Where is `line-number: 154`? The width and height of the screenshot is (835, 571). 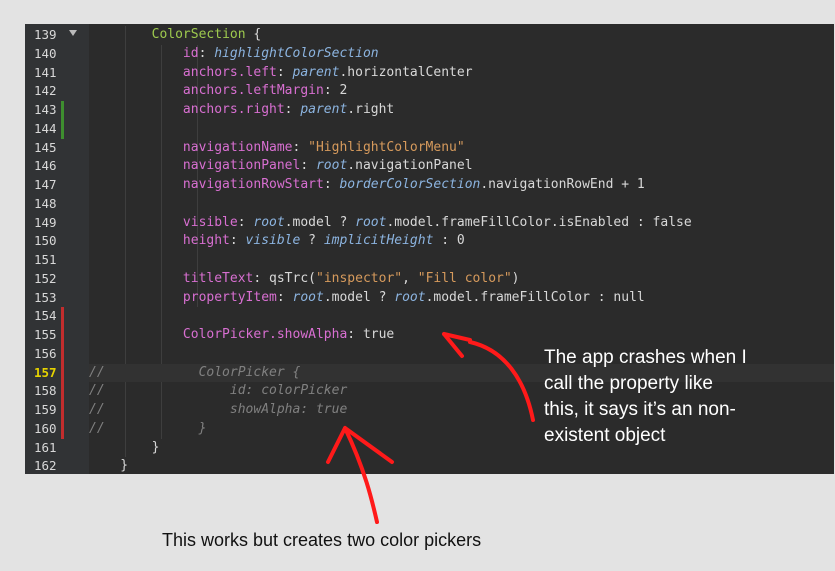 line-number: 154 is located at coordinates (45, 316).